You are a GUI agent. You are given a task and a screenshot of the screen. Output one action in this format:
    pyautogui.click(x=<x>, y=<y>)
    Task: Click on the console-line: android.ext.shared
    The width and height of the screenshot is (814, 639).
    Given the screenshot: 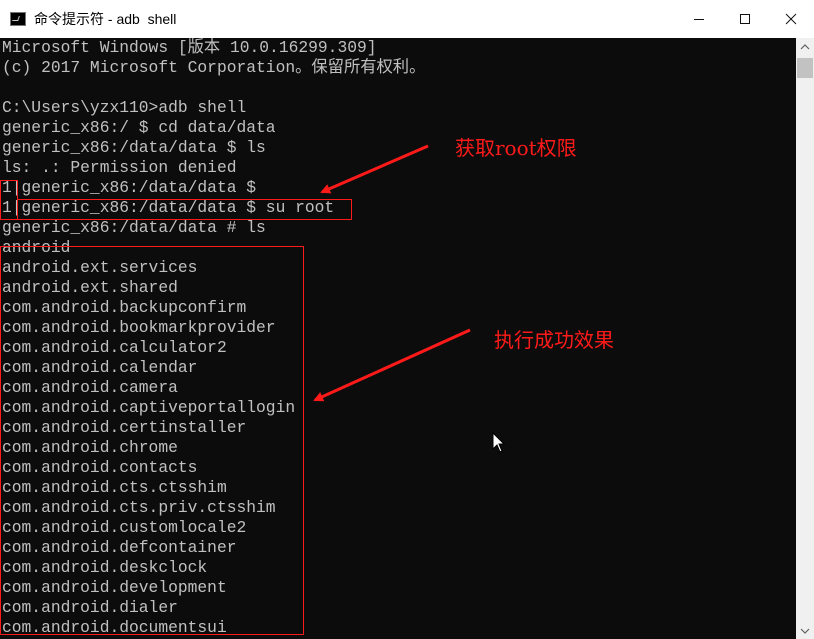 What is the action you would take?
    pyautogui.click(x=90, y=287)
    